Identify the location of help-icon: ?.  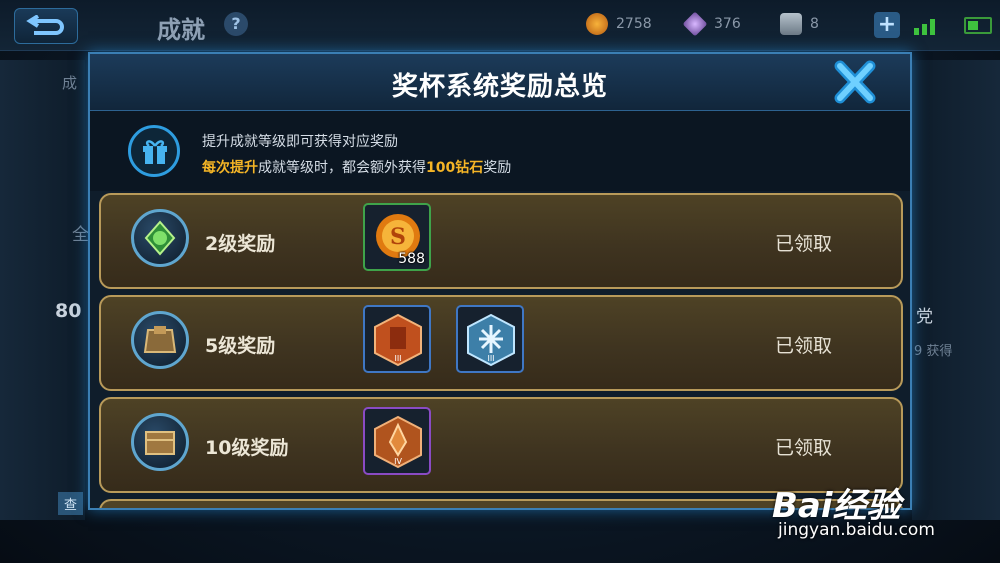
(236, 24).